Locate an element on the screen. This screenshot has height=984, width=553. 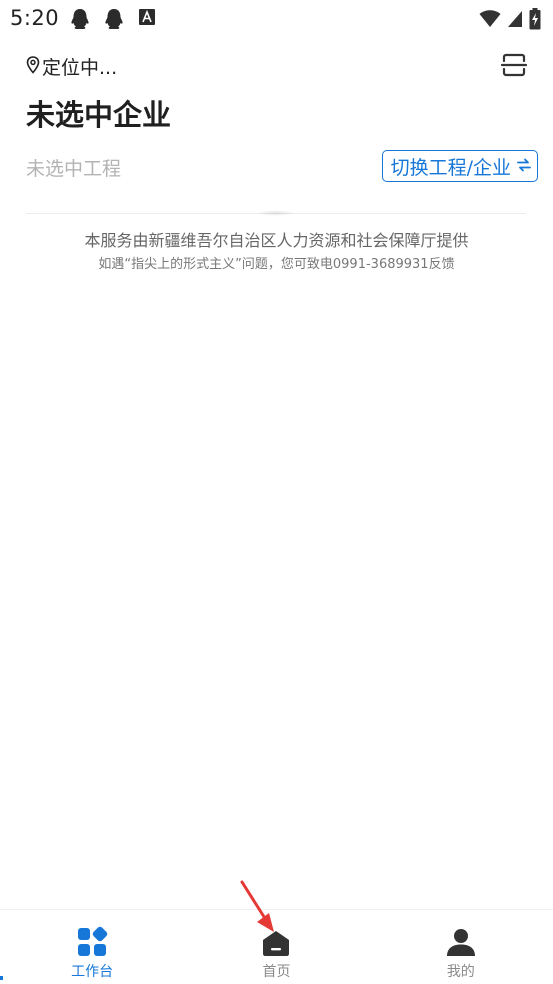
switch-project-company-button: 切换工程/企业 is located at coordinates (459, 166).